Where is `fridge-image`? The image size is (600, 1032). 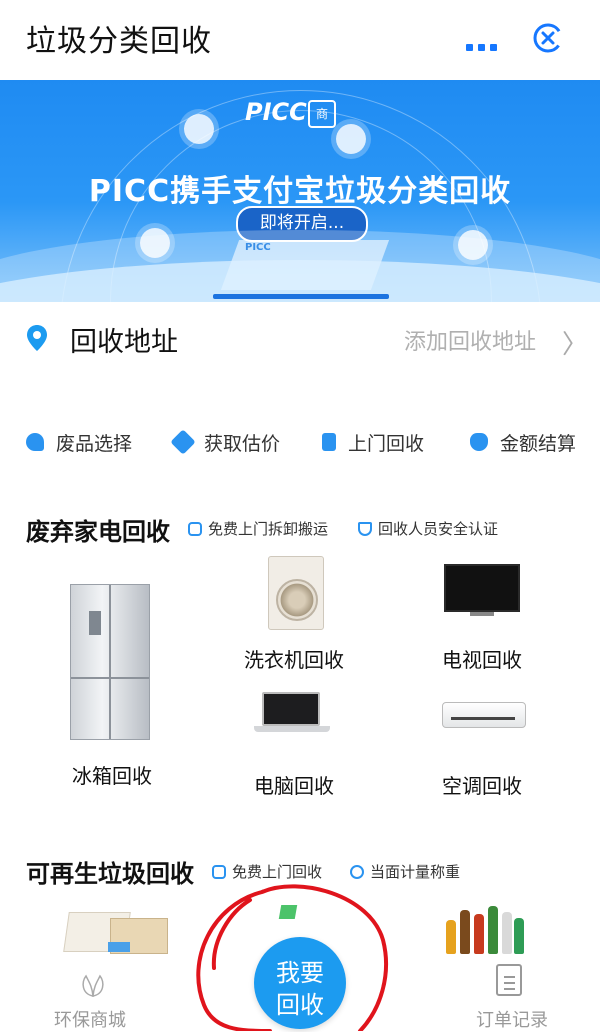 fridge-image is located at coordinates (110, 662).